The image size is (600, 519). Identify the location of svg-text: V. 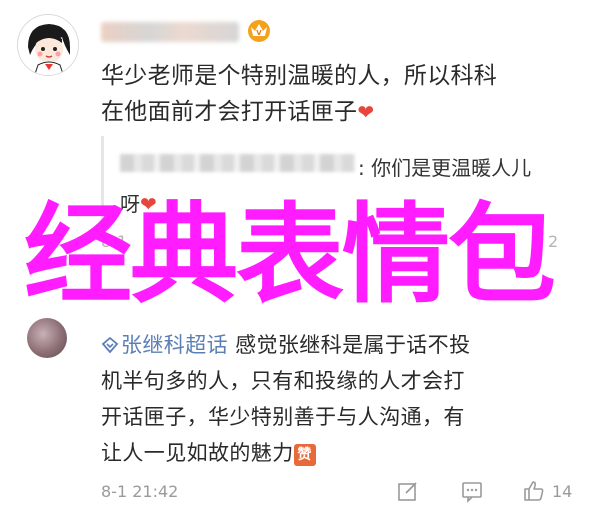
(259, 33).